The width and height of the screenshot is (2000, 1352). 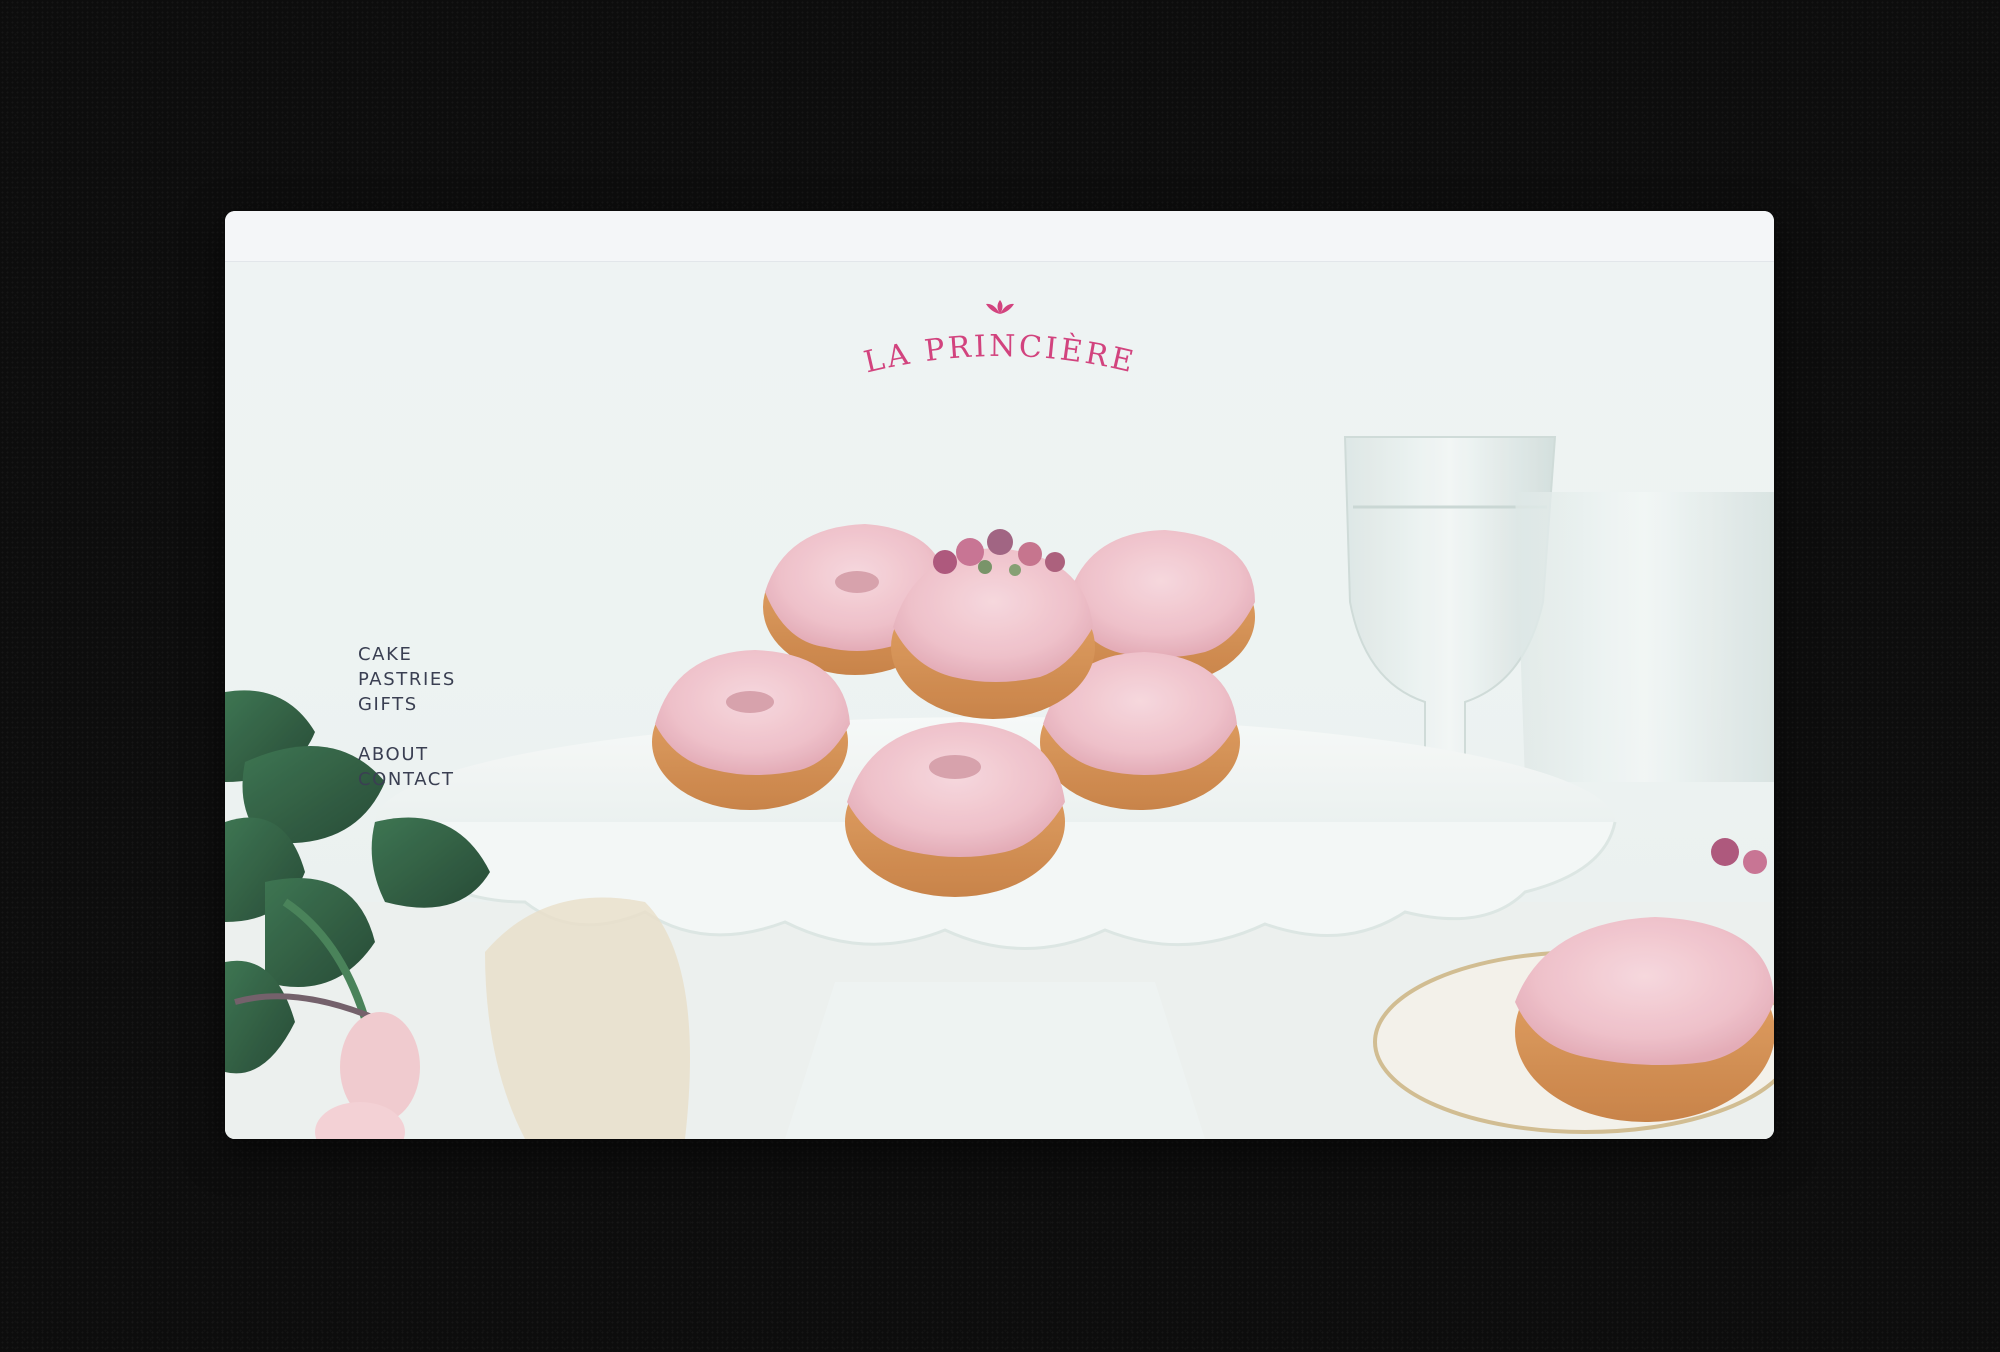 I want to click on svg-text: LA PRINCIÈRE, so click(x=999, y=354).